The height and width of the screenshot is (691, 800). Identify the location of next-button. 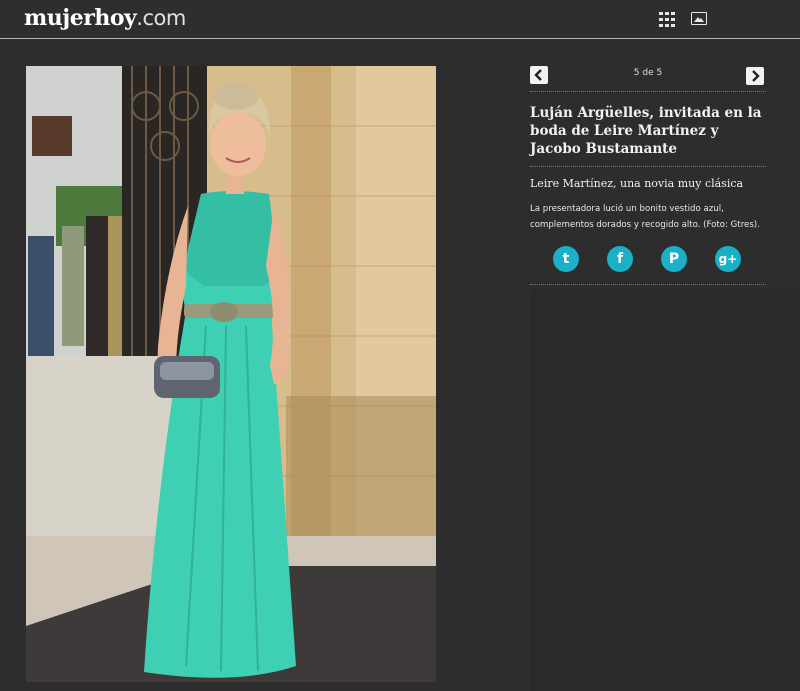
(755, 76).